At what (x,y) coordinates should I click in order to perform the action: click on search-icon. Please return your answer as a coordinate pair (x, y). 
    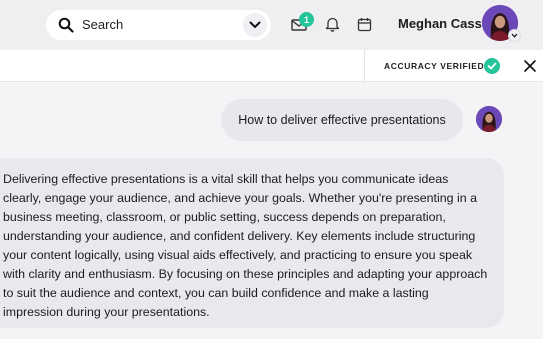
    Looking at the image, I should click on (66, 25).